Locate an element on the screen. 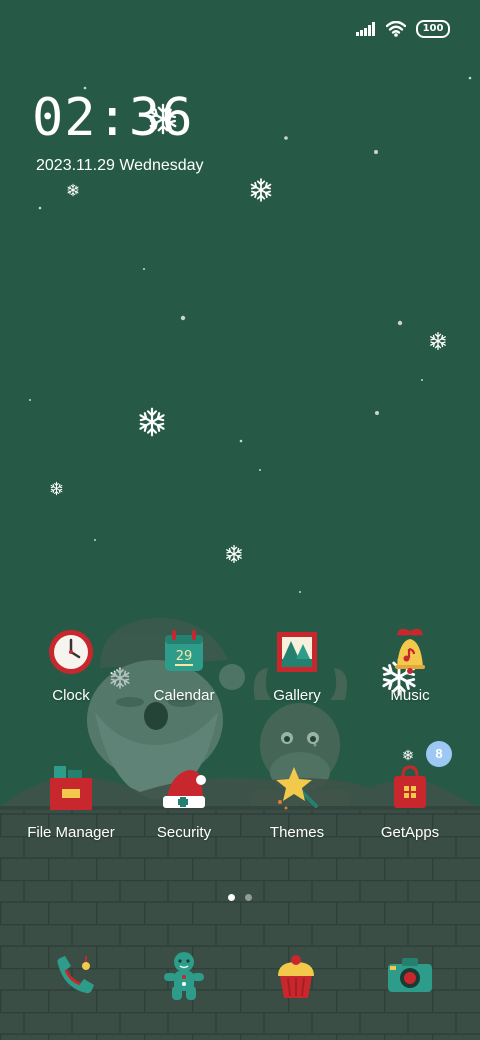 The height and width of the screenshot is (1040, 480). status-bar: 100 is located at coordinates (403, 29).